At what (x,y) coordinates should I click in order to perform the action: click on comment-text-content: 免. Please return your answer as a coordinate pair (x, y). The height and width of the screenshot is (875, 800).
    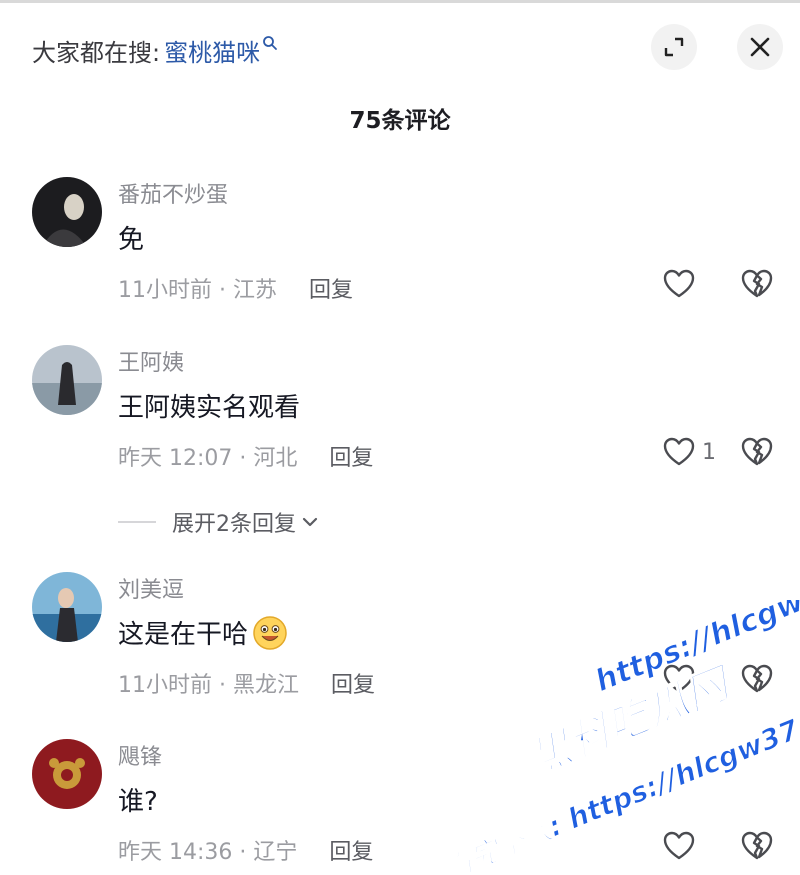
    Looking at the image, I should click on (131, 240).